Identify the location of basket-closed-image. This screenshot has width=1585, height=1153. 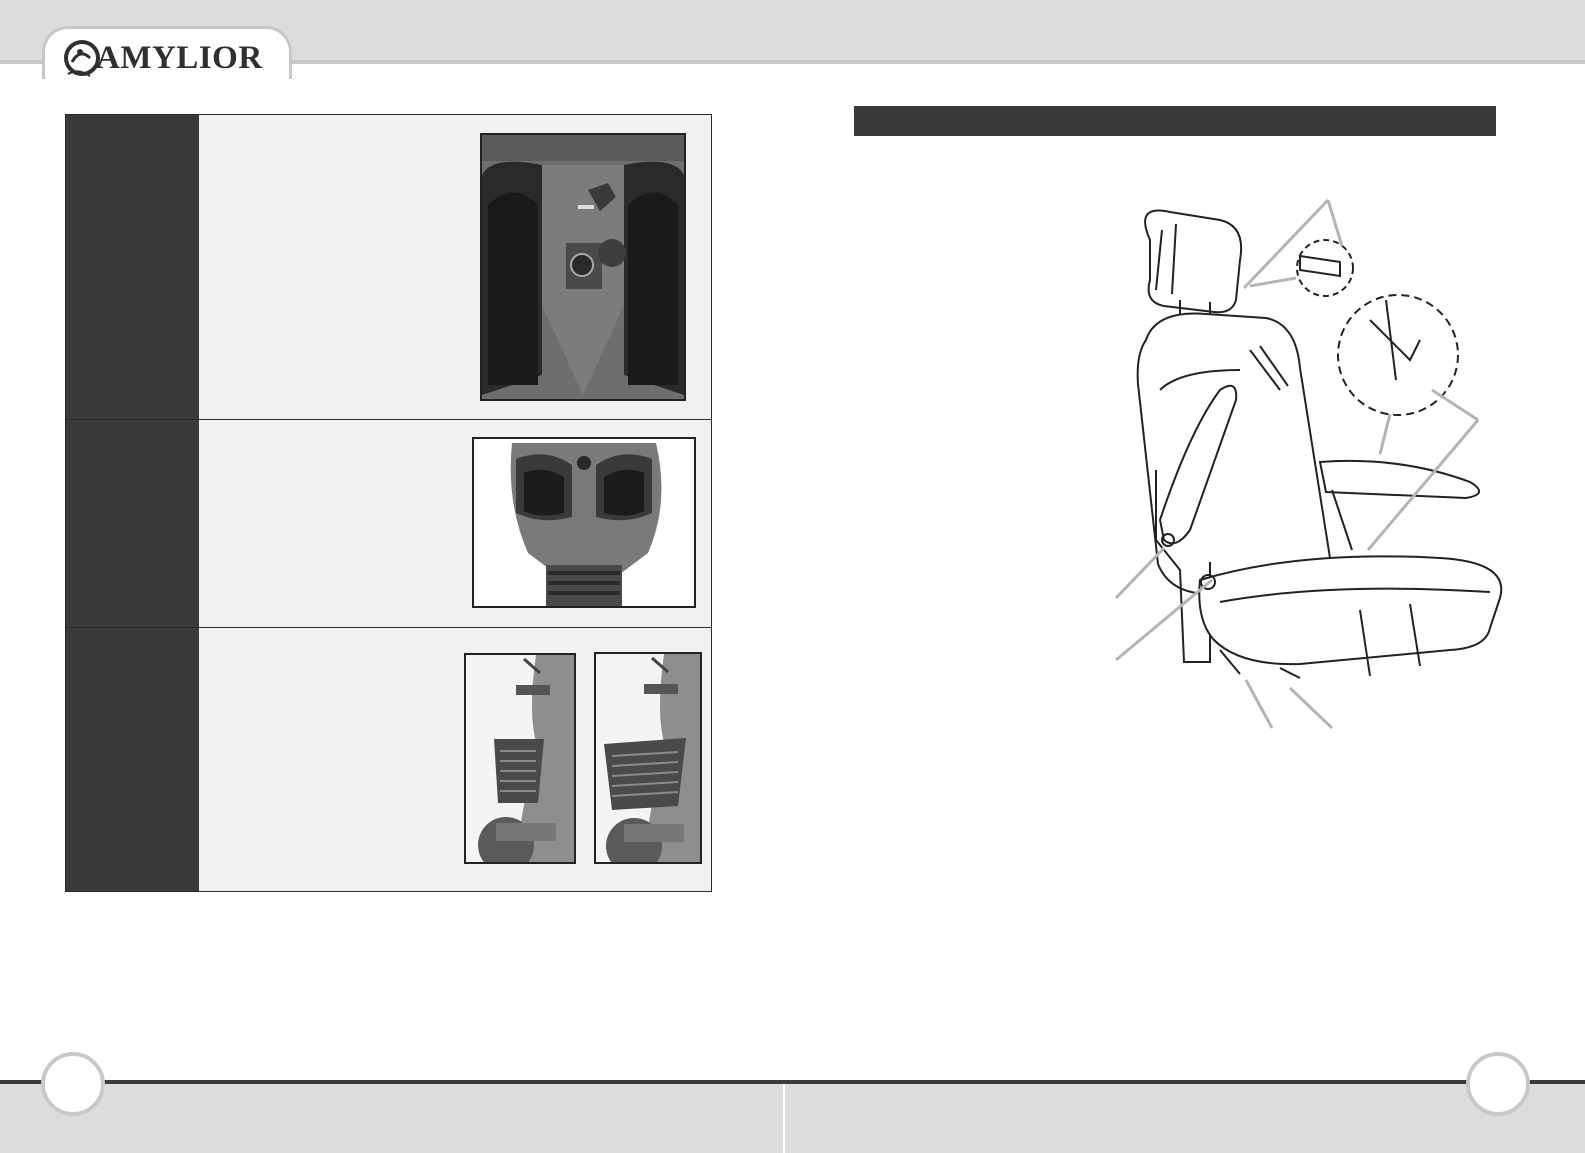
(520, 758).